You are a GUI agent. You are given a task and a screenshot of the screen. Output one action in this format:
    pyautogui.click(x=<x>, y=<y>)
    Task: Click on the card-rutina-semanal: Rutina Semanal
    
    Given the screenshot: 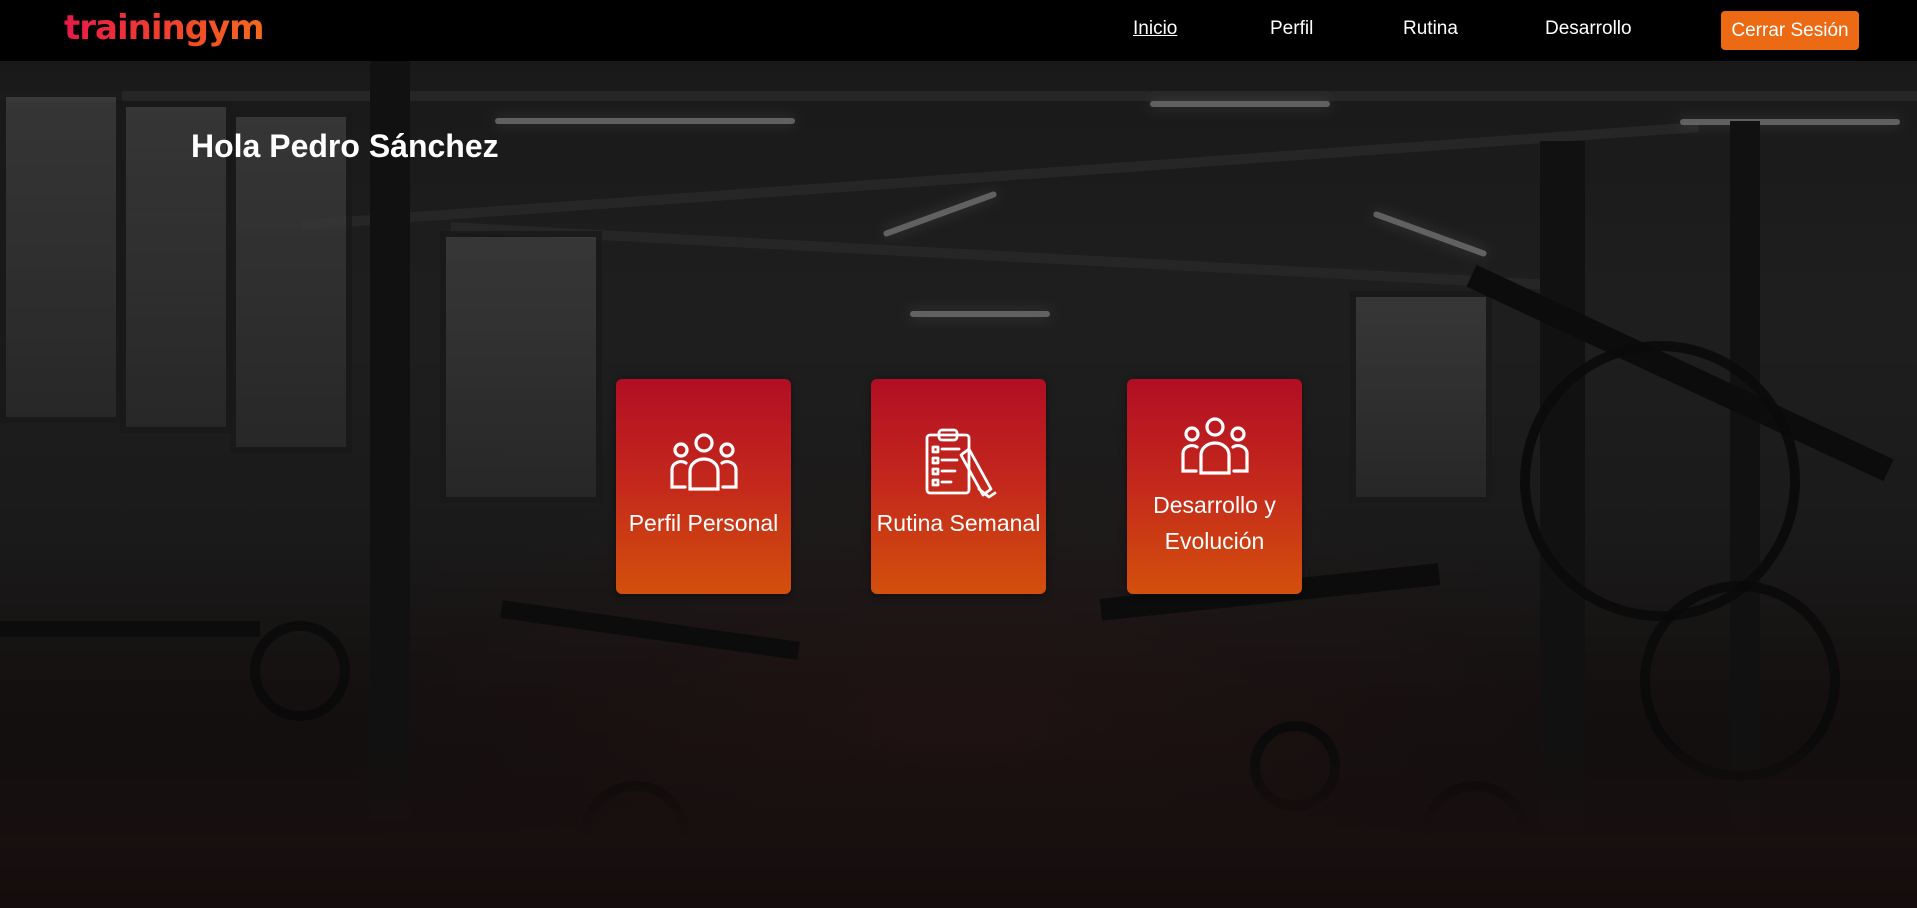 What is the action you would take?
    pyautogui.click(x=958, y=486)
    